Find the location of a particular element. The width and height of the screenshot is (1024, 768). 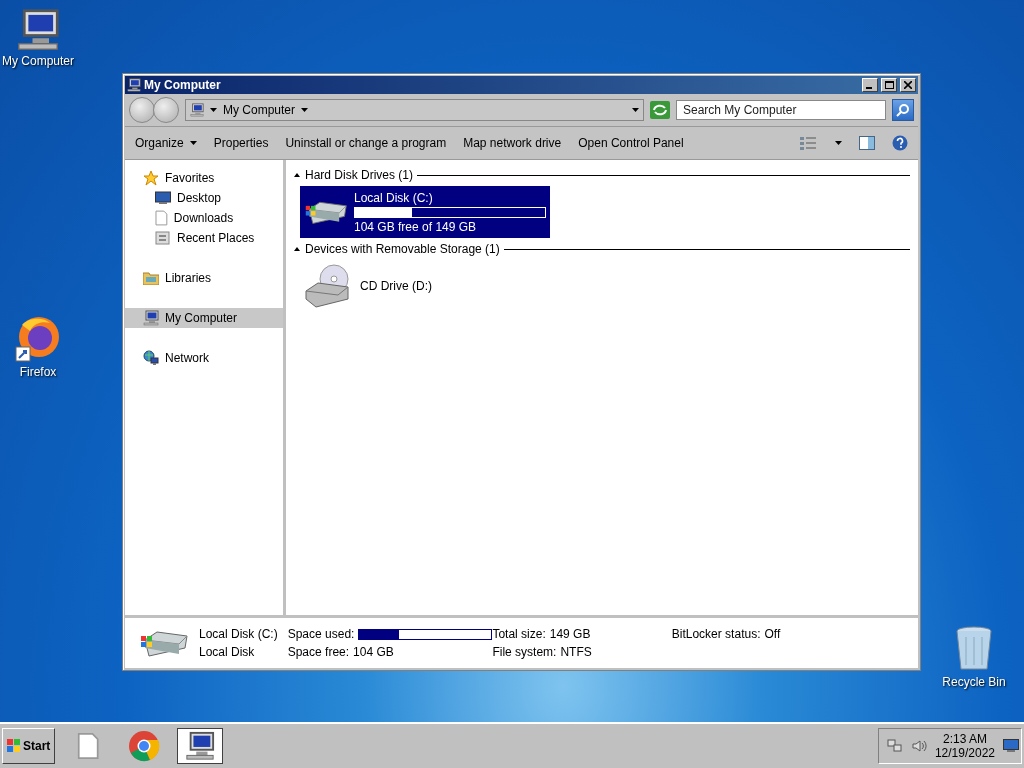

taskbar-app is located at coordinates (200, 746).